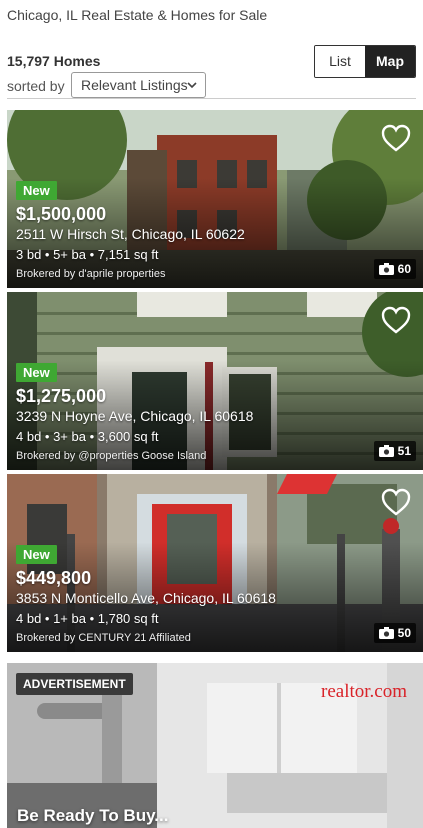  What do you see at coordinates (404, 451) in the screenshot?
I see `photo-count-value: 51` at bounding box center [404, 451].